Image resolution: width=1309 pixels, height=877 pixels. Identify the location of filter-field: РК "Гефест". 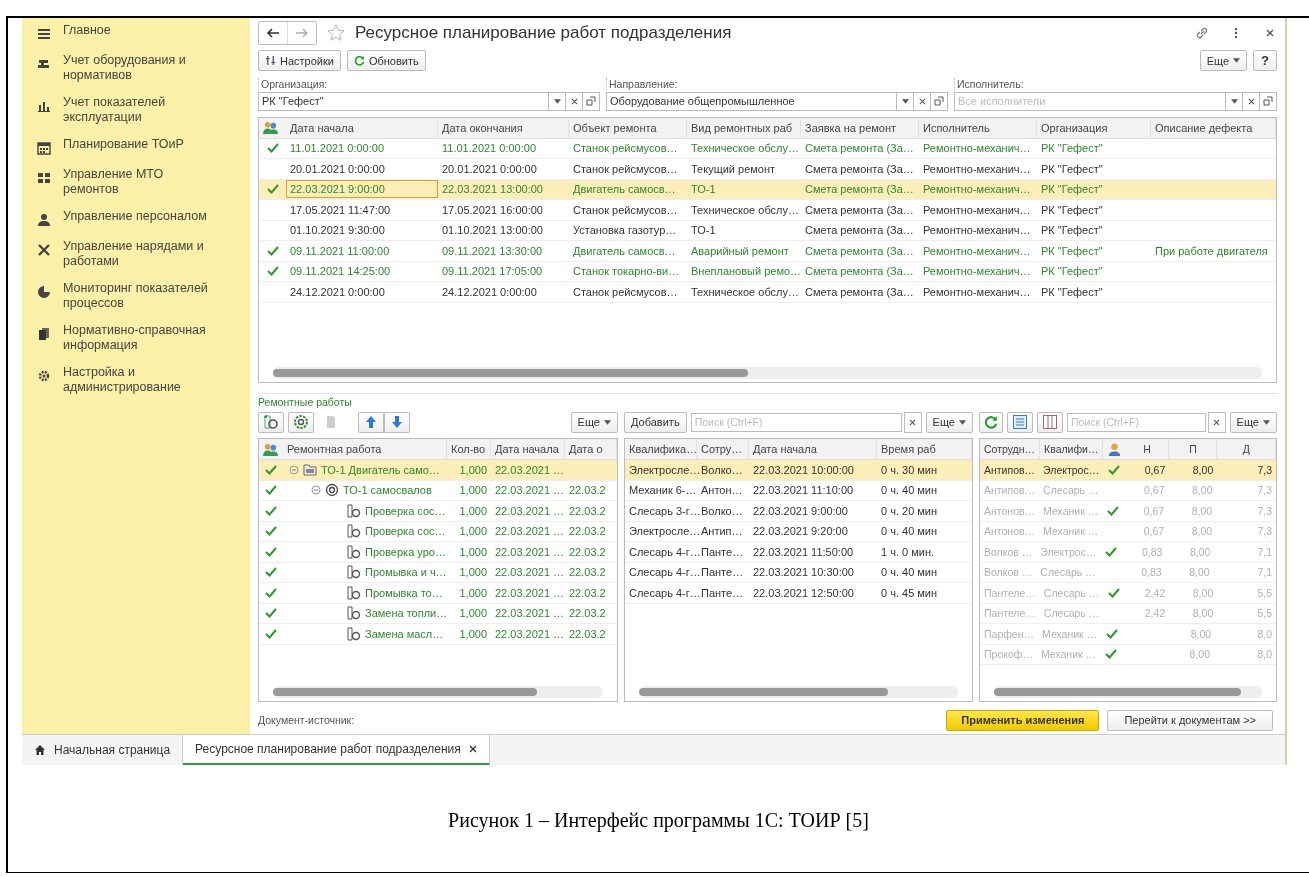
(403, 101).